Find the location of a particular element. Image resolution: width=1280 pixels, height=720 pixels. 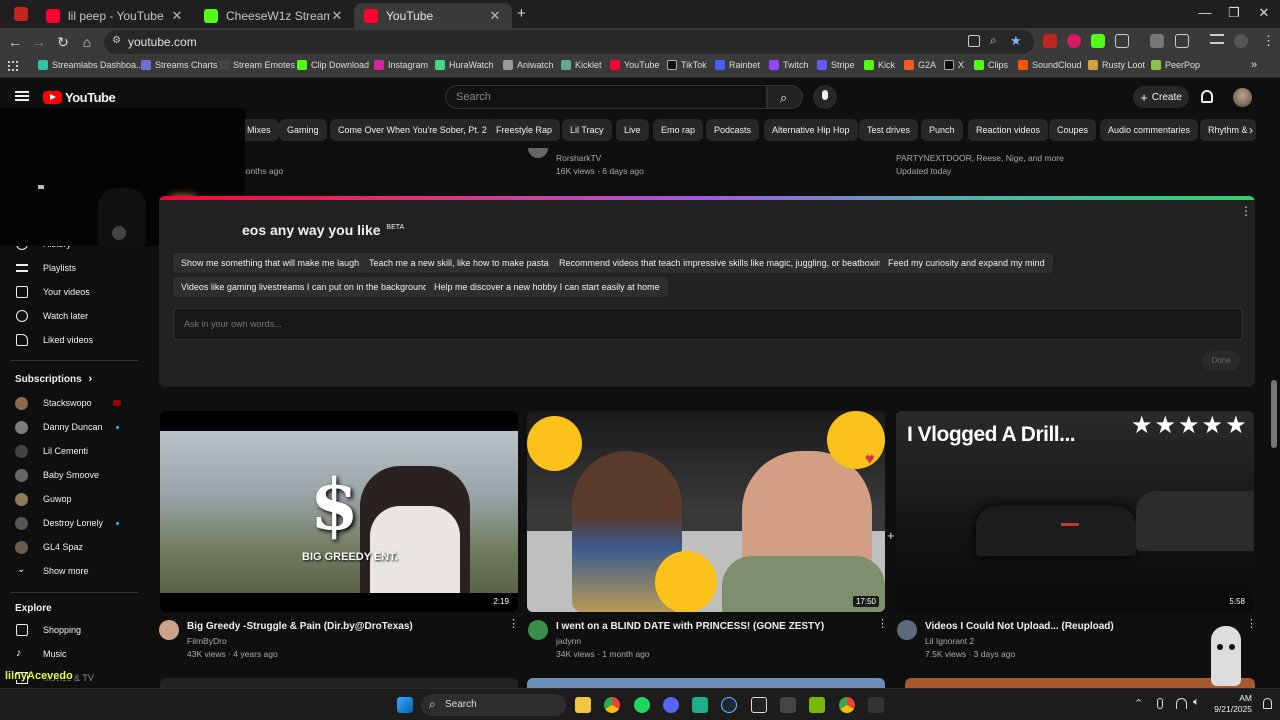

bookmark-item: G2A is located at coordinates (920, 65).